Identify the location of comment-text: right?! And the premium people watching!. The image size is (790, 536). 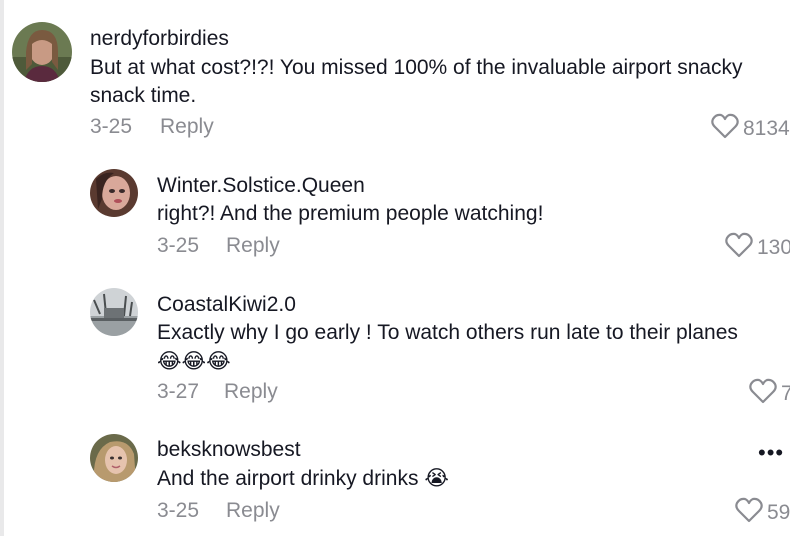
(350, 213).